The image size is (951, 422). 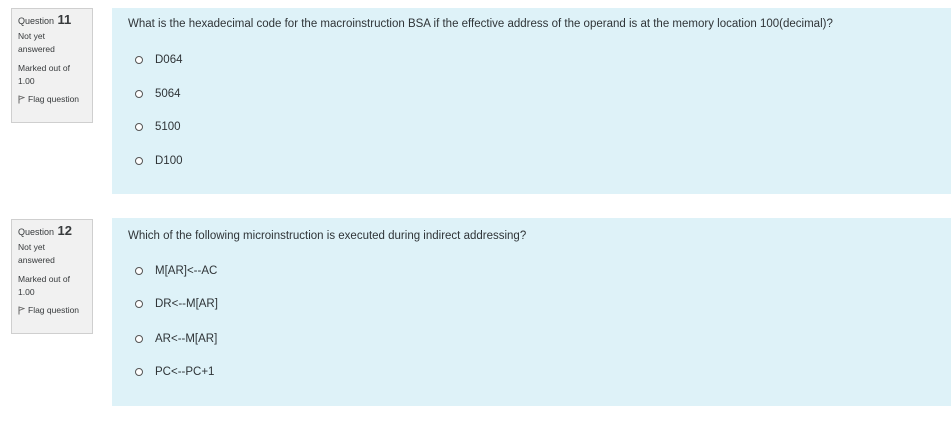 I want to click on option-label: D064, so click(x=169, y=60).